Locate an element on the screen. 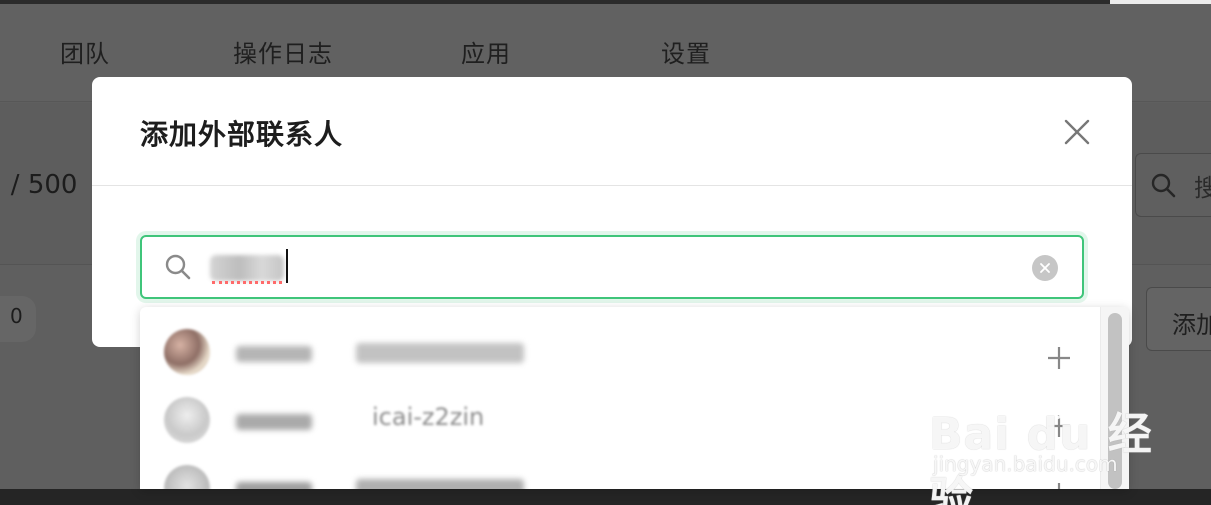 The image size is (1211, 505). scrollbar-thumb is located at coordinates (1115, 401).